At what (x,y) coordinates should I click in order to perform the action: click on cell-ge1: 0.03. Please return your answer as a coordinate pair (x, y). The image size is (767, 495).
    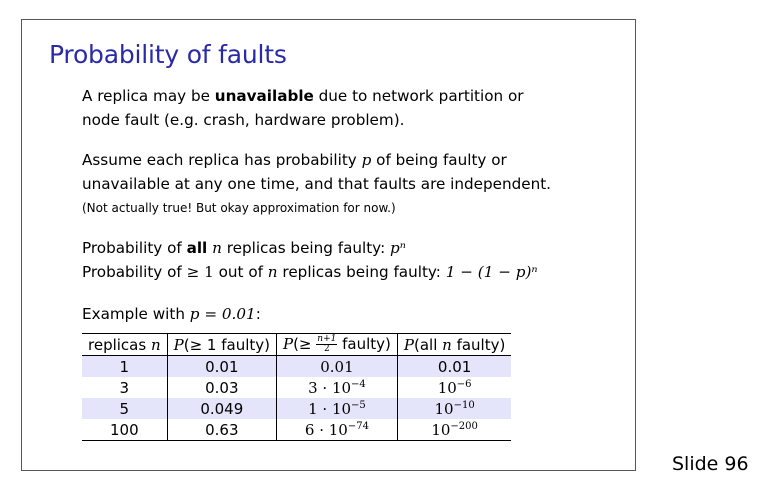
    Looking at the image, I should click on (221, 387).